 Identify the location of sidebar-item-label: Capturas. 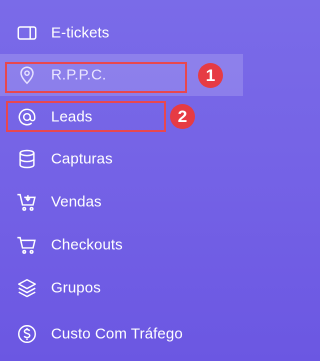
(82, 159).